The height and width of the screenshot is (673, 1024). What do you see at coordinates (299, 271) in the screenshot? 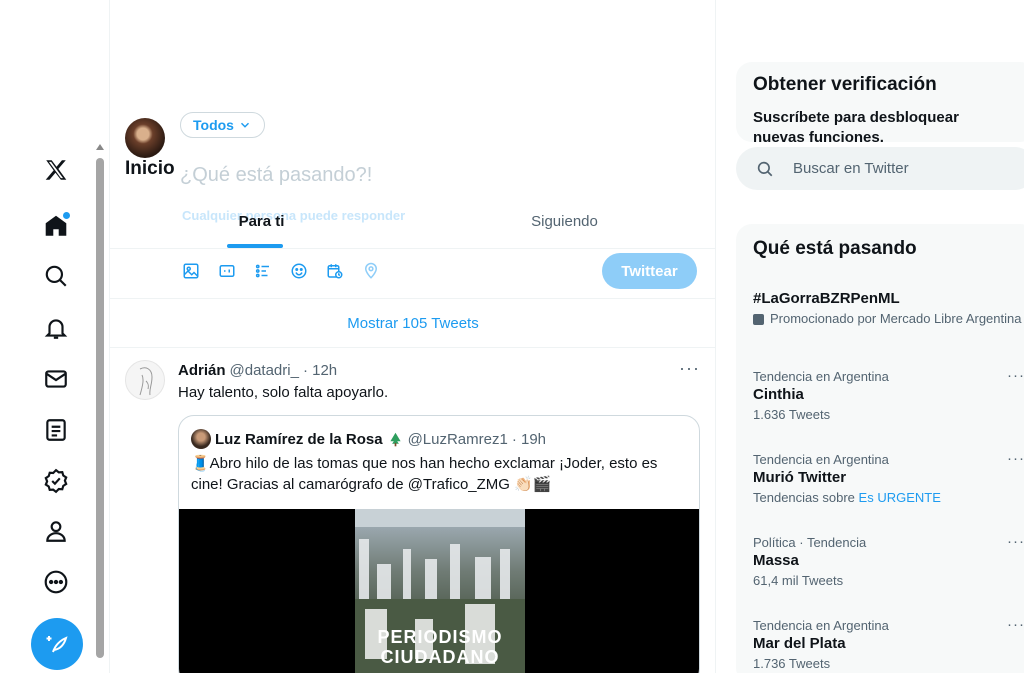
I see `emoji-icon` at bounding box center [299, 271].